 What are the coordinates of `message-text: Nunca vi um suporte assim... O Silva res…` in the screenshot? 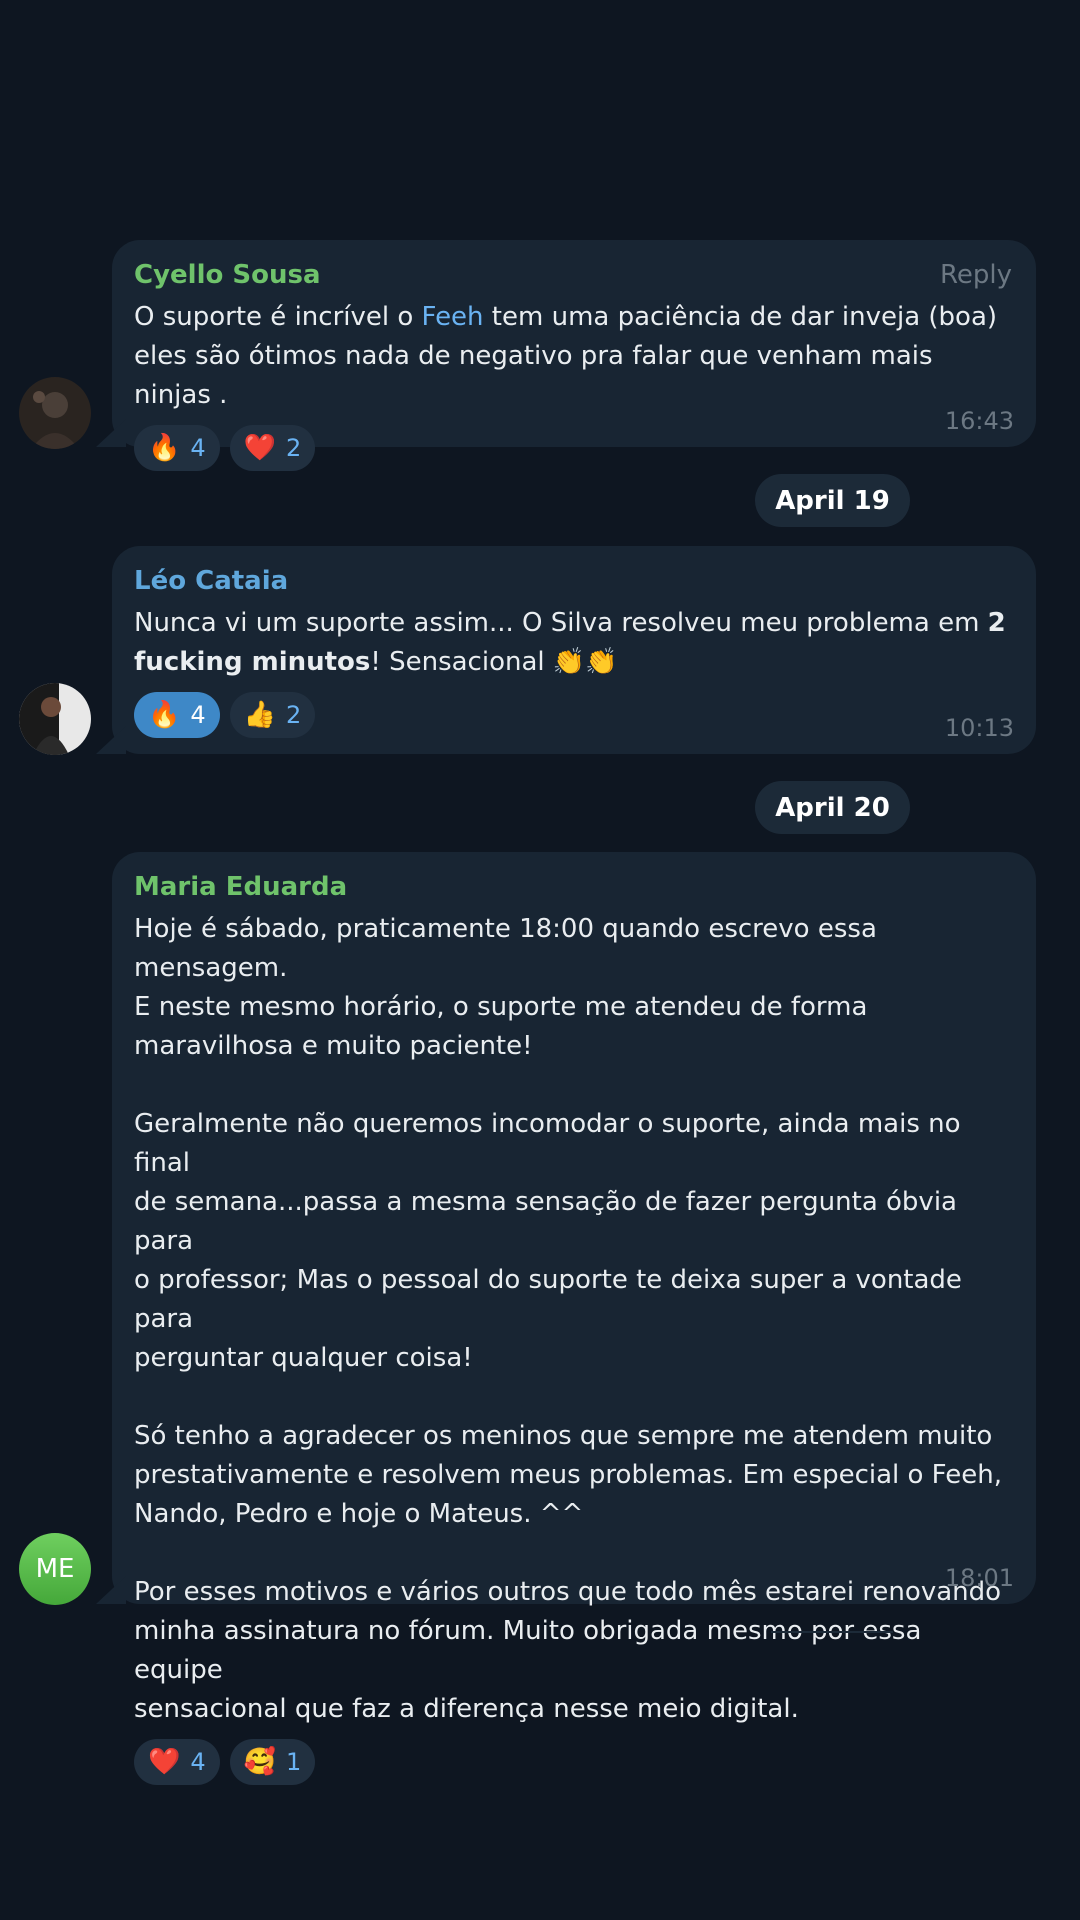 It's located at (573, 643).